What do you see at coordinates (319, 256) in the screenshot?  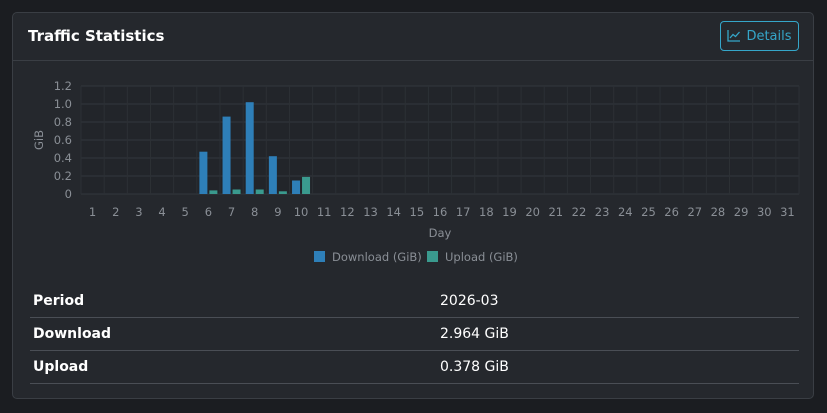 I see `legend-swatch-download` at bounding box center [319, 256].